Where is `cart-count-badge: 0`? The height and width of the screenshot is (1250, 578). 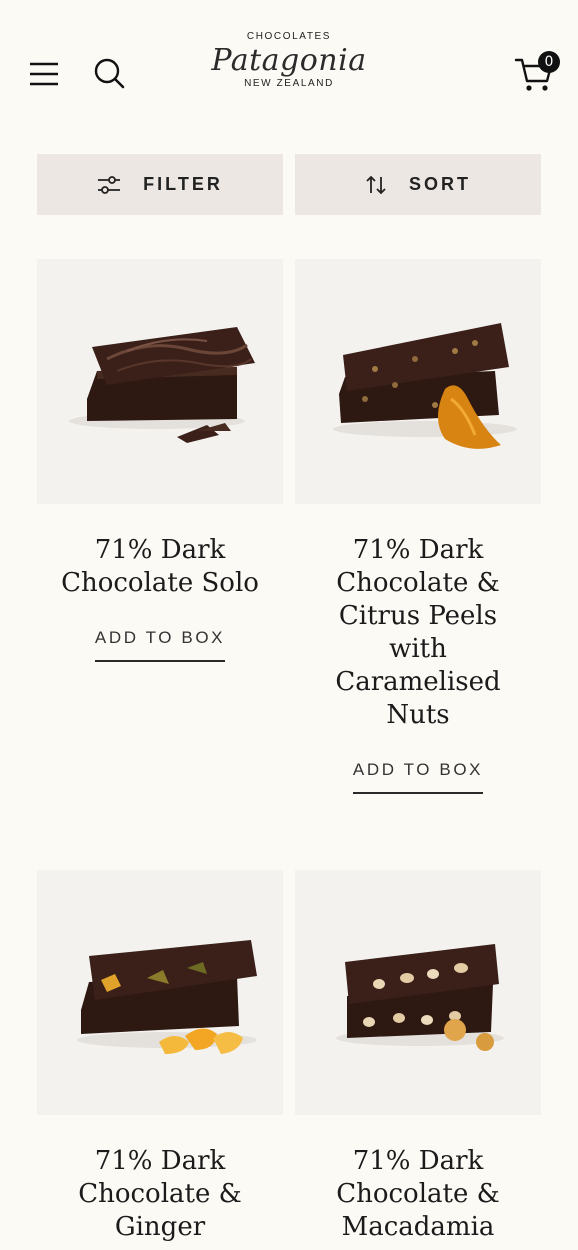 cart-count-badge: 0 is located at coordinates (549, 62).